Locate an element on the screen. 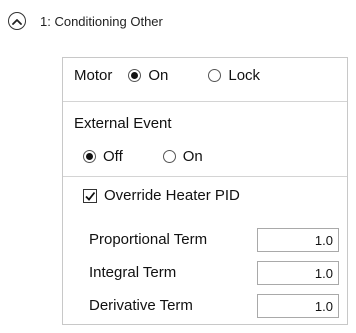 The width and height of the screenshot is (356, 333). derivative-input is located at coordinates (298, 306).